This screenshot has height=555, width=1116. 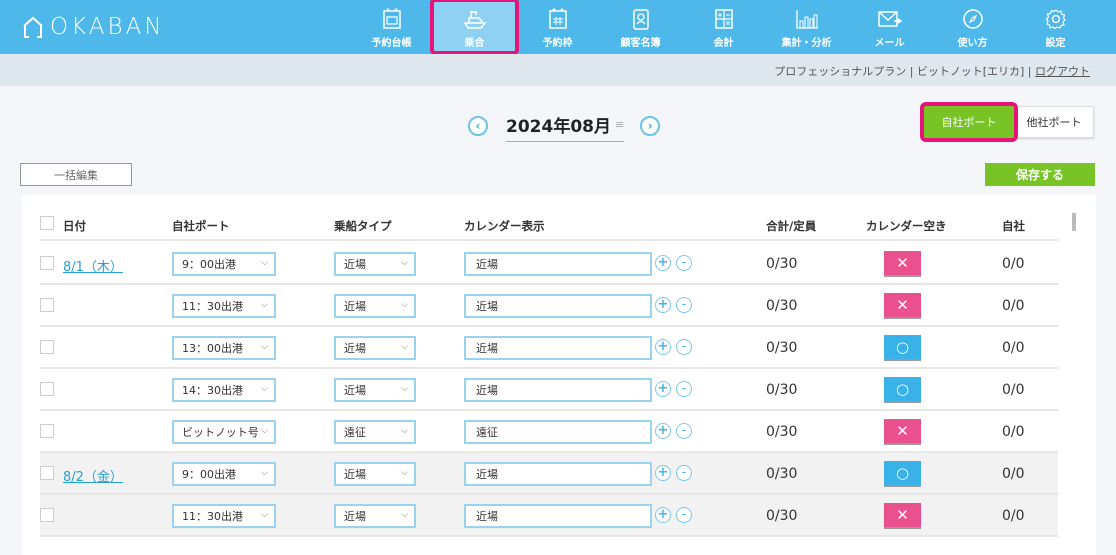 I want to click on gear-icon, so click(x=1055, y=19).